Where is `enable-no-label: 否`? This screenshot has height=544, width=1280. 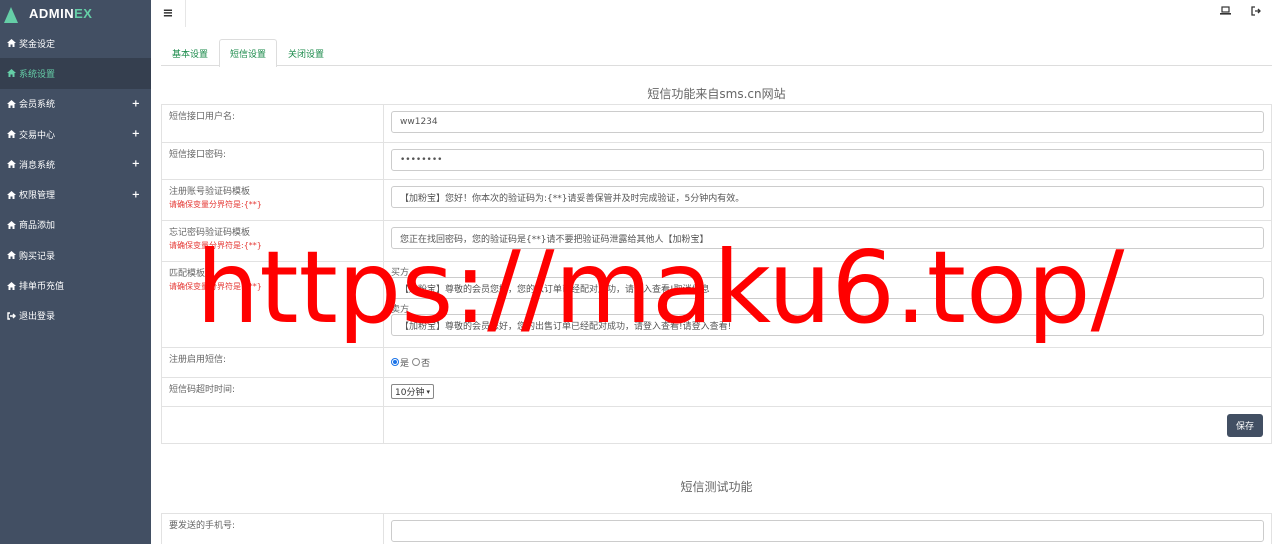 enable-no-label: 否 is located at coordinates (426, 363).